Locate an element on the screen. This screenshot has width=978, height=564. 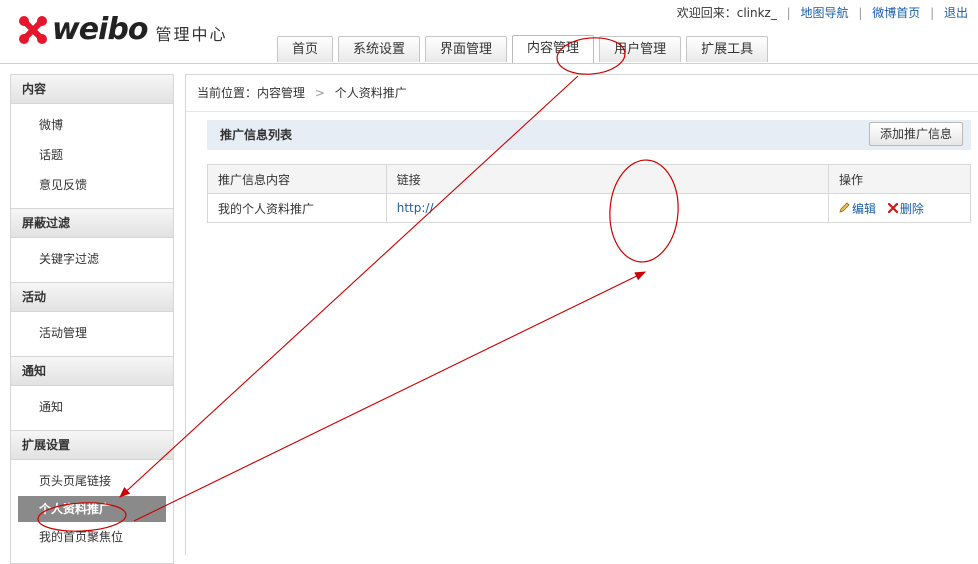
sidebar-item-notice: 通知 is located at coordinates (92, 407).